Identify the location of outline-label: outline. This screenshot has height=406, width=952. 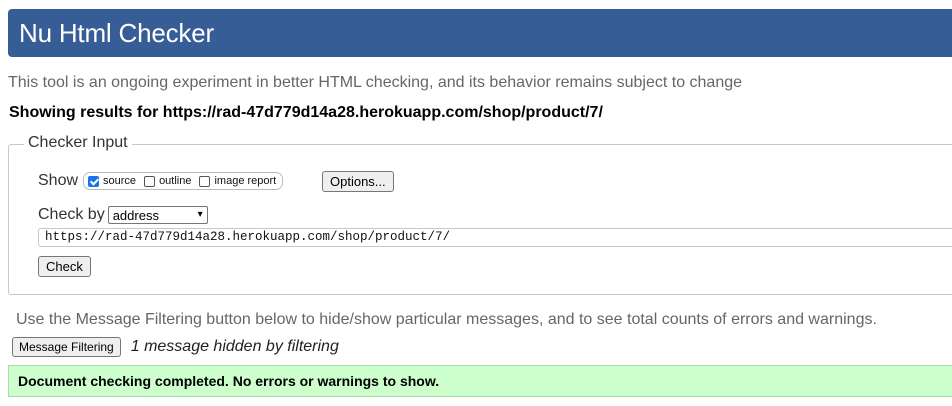
(175, 181).